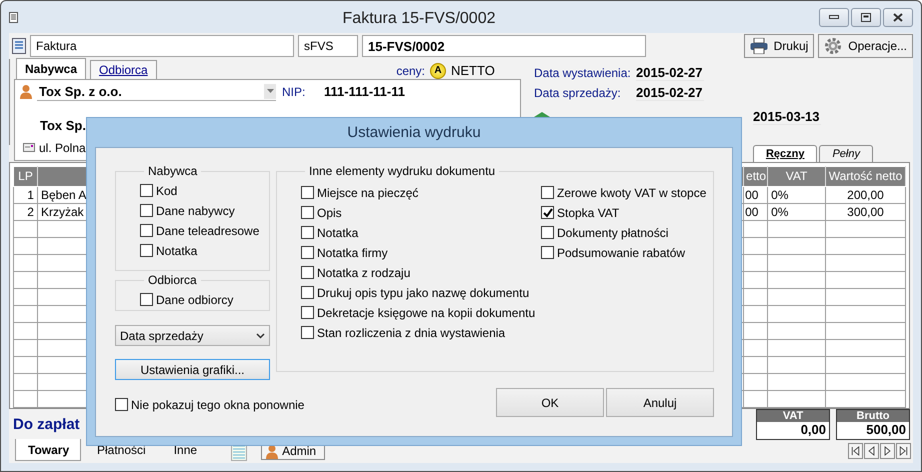  What do you see at coordinates (414, 133) in the screenshot?
I see `dialog-title: Ustawienia wydruku` at bounding box center [414, 133].